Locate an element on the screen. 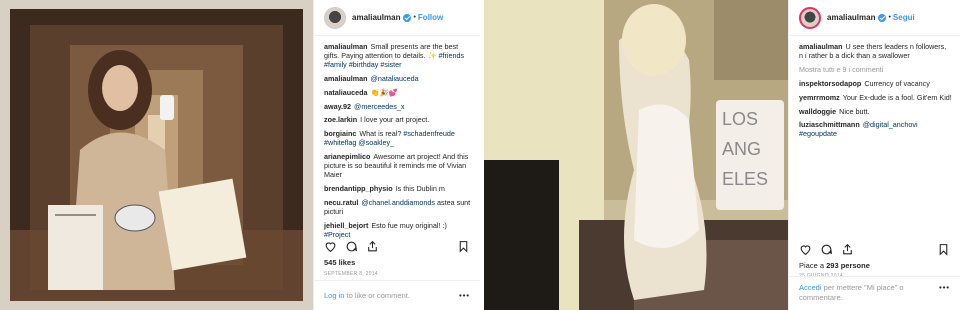 The width and height of the screenshot is (960, 310). comment-username: necu.ratul is located at coordinates (341, 202).